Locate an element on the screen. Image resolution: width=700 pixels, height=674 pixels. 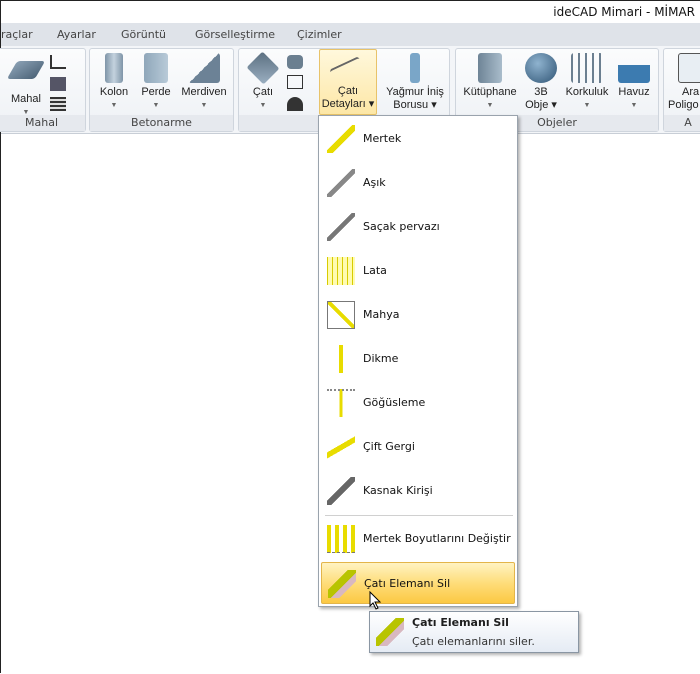
mahal-button: Mahal ▼ is located at coordinates (26, 90).